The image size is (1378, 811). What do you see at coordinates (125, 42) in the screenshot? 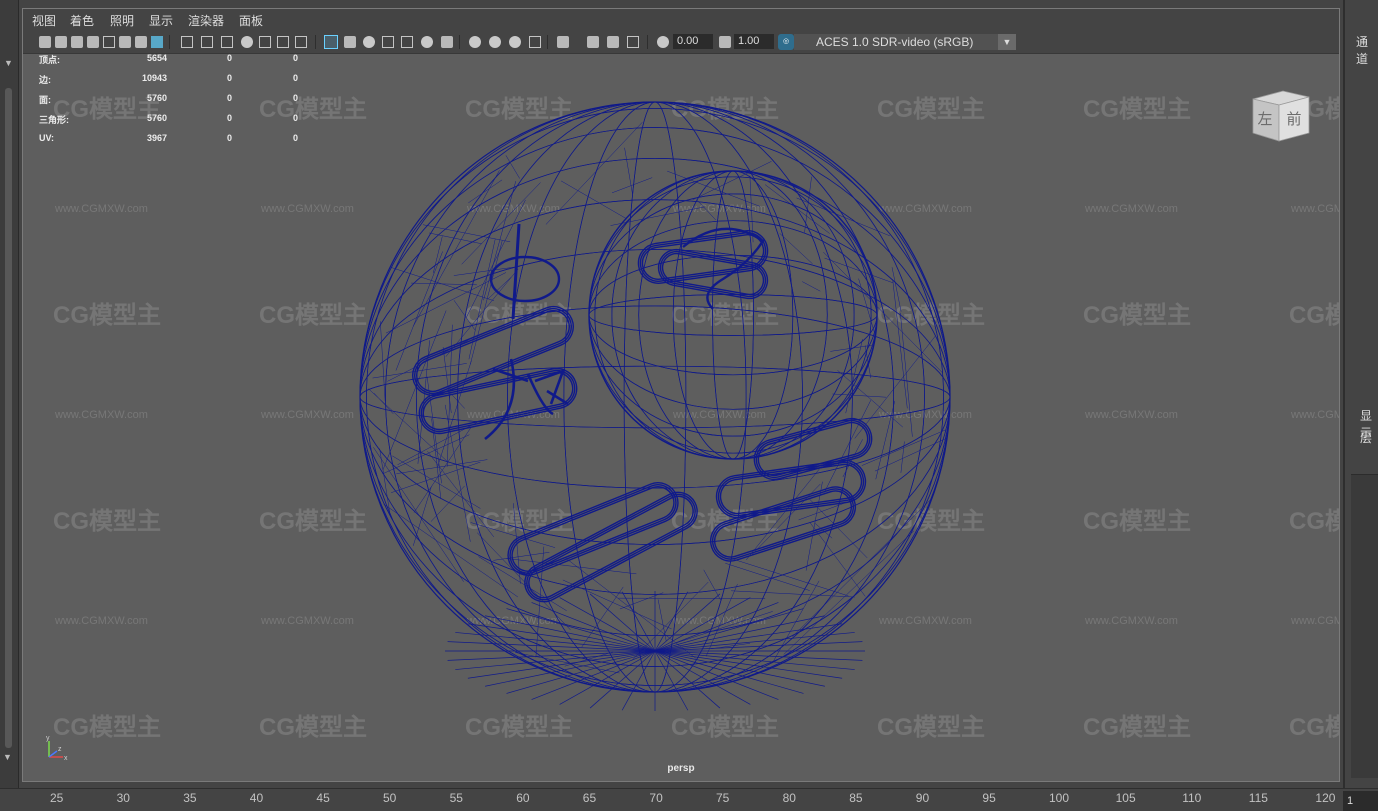
I see `grease-pencil-icon` at bounding box center [125, 42].